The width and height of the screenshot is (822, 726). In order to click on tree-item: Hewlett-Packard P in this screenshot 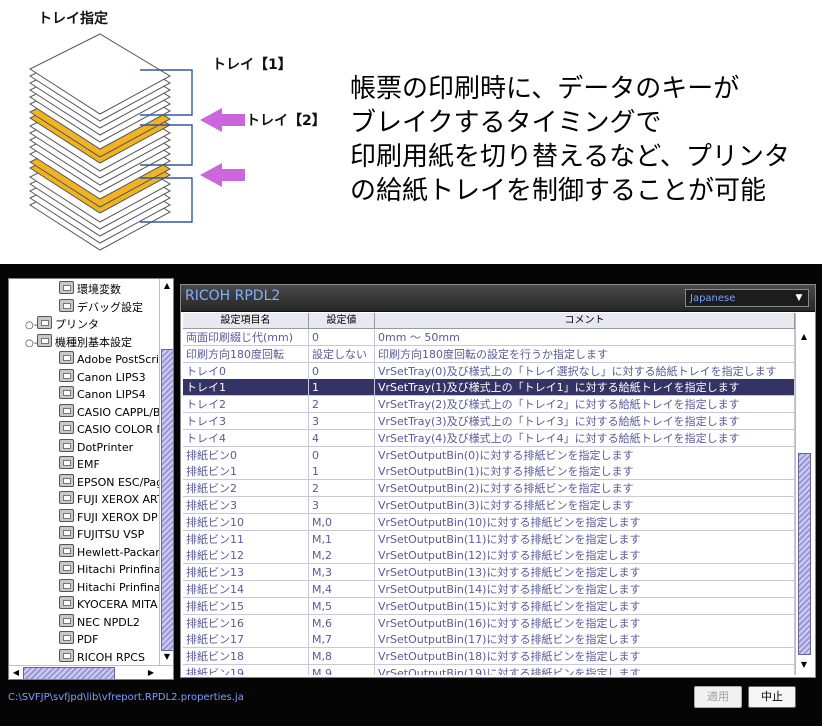, I will do `click(109, 552)`.